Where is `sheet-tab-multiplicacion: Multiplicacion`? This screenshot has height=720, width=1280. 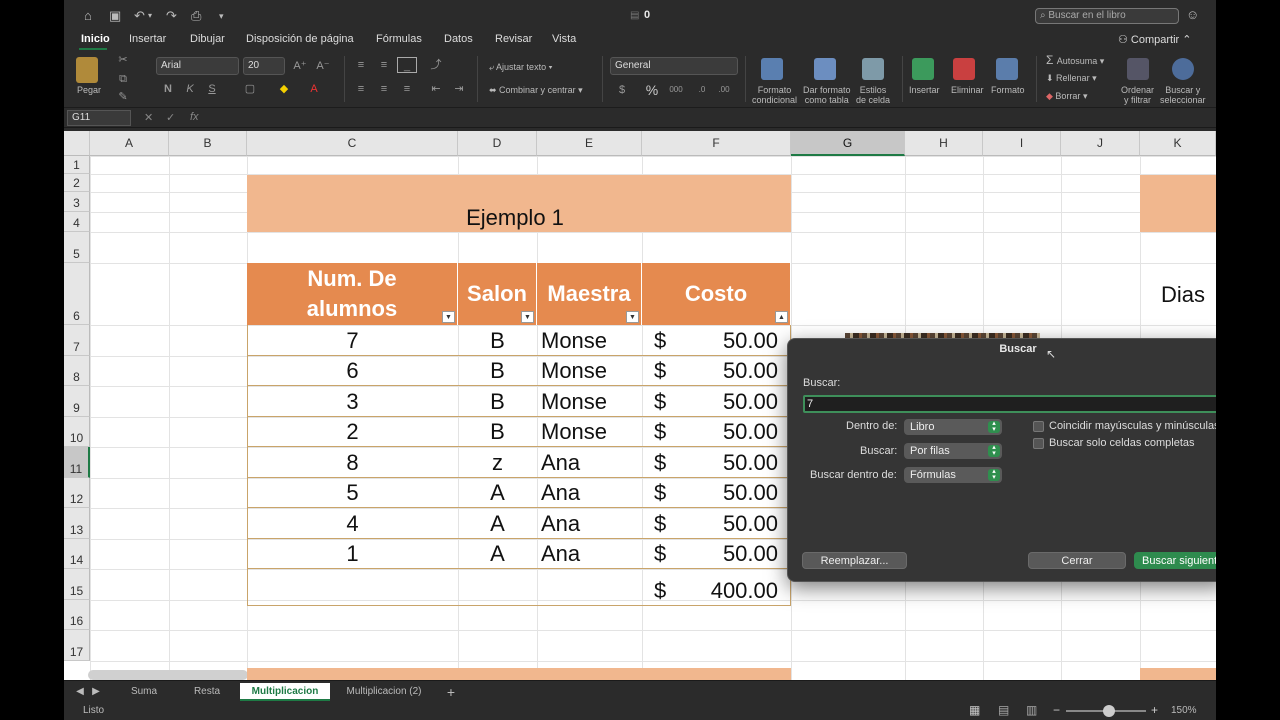
sheet-tab-multiplicacion: Multiplicacion is located at coordinates (285, 692).